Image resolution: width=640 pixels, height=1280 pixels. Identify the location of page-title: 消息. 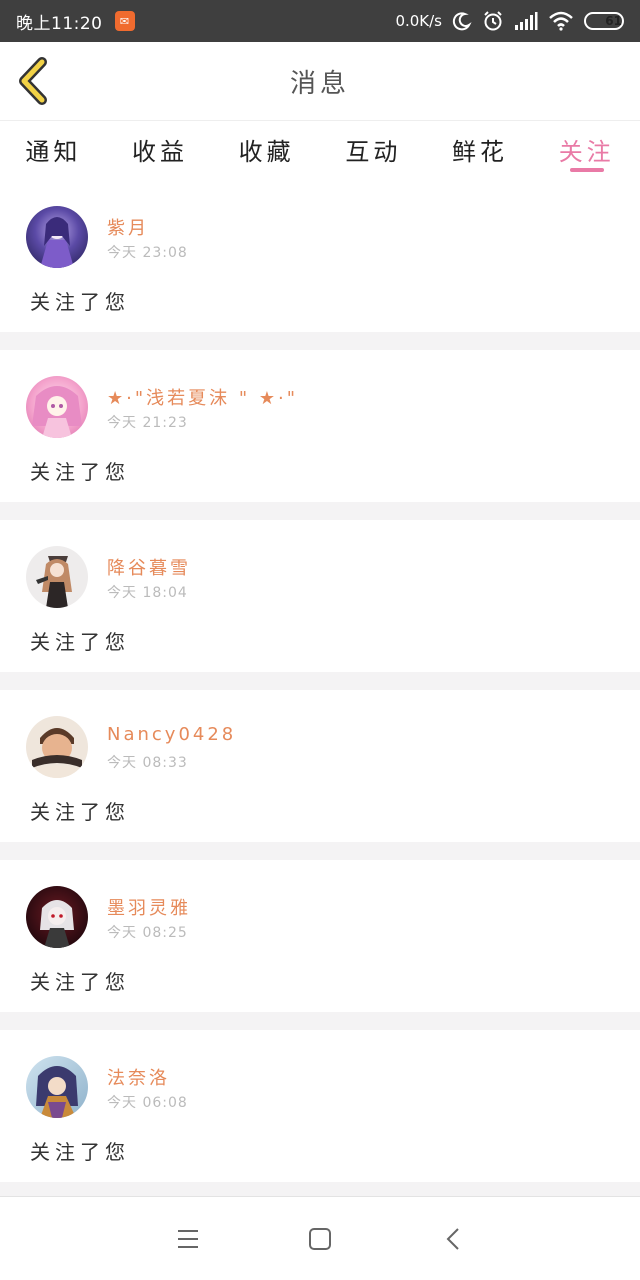
(319, 83).